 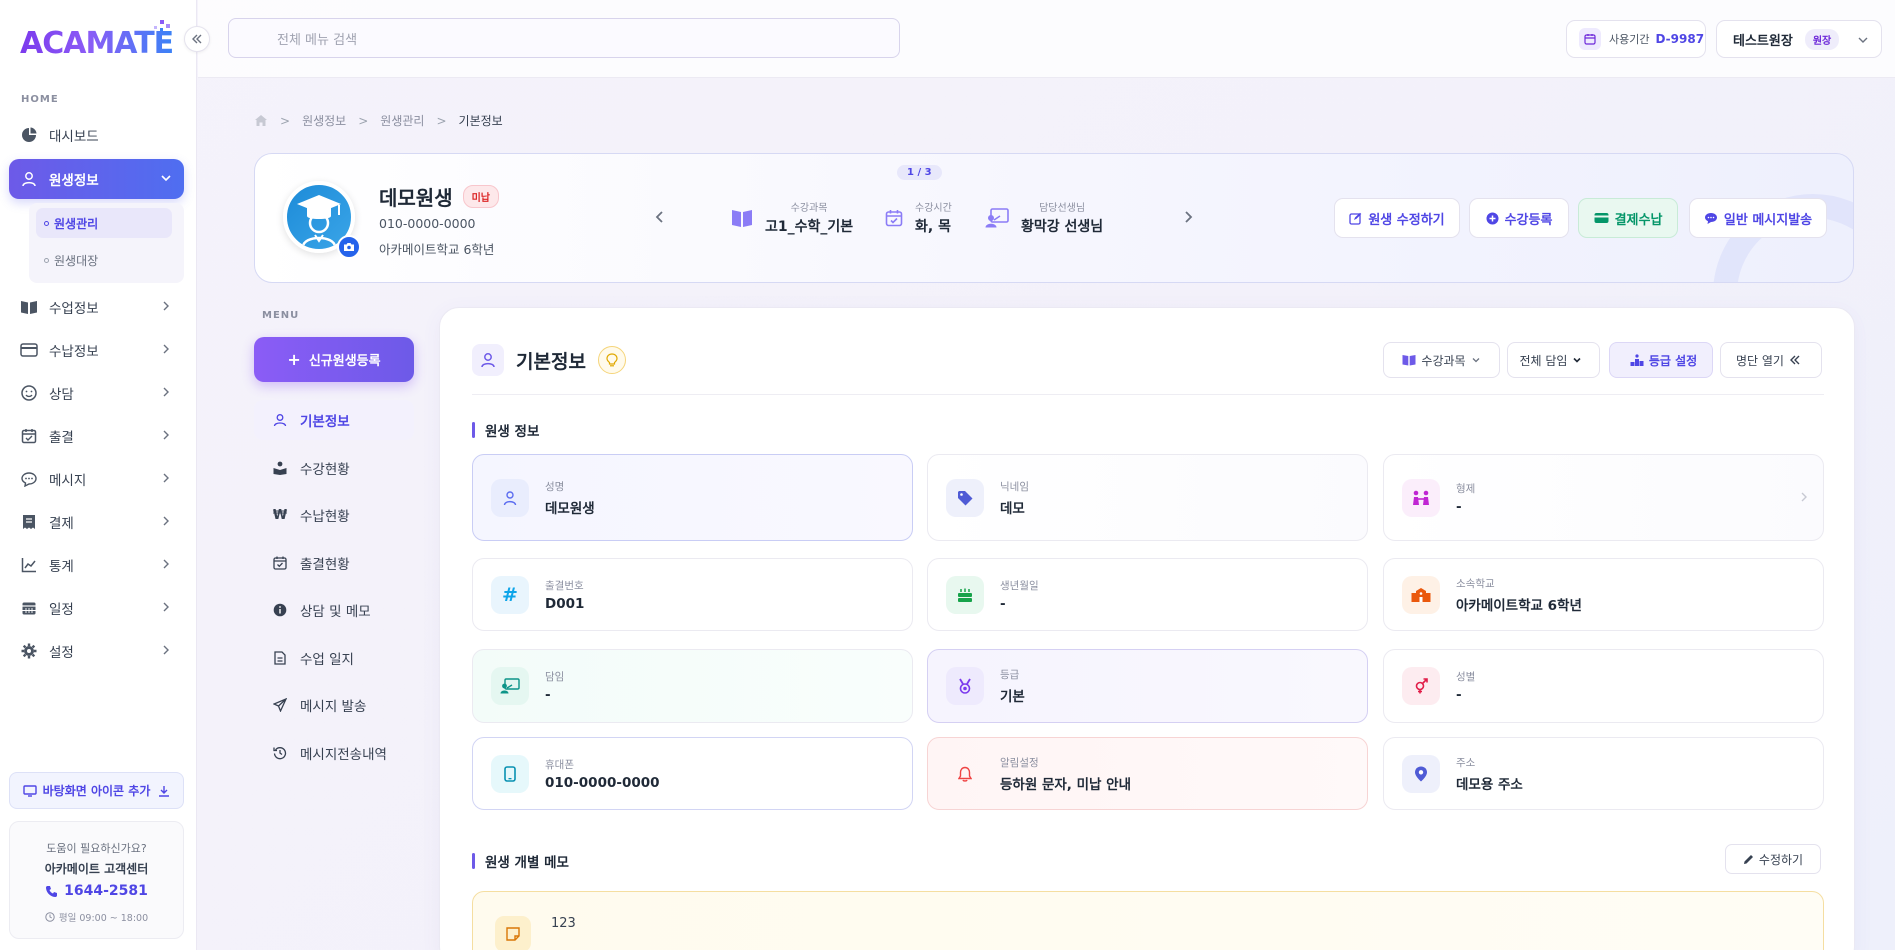 I want to click on field-siblings: 형제 -, so click(x=1603, y=497).